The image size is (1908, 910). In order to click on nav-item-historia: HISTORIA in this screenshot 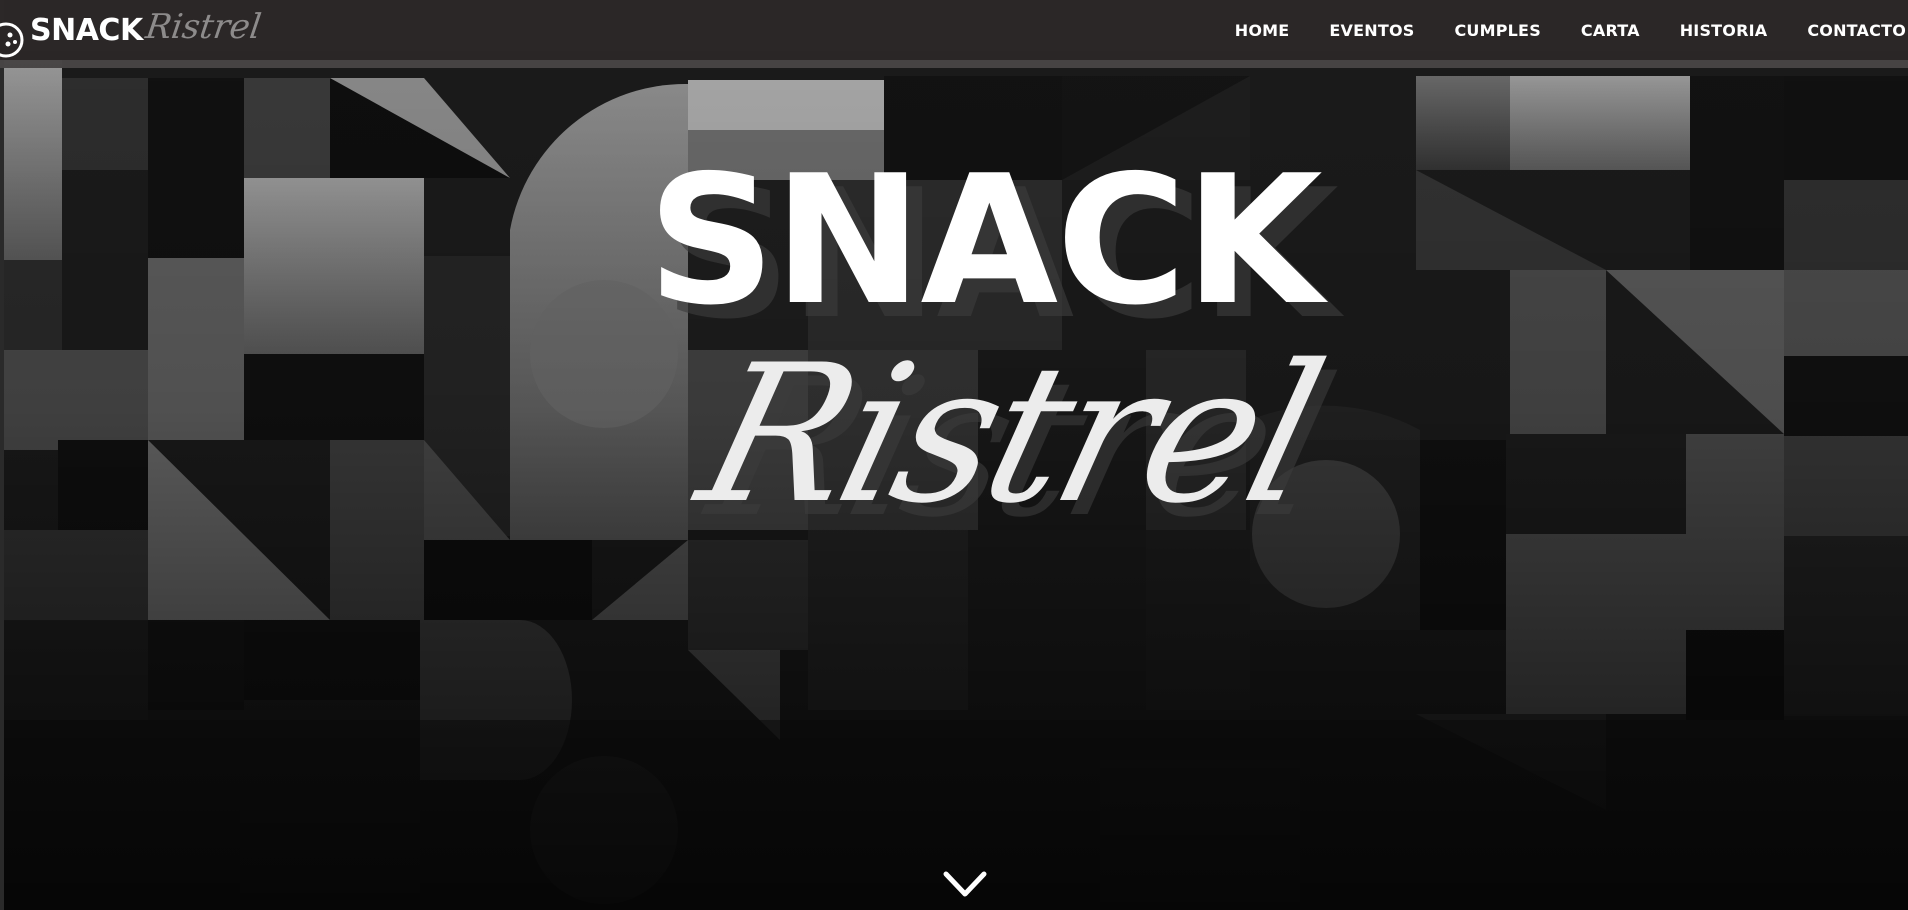, I will do `click(1724, 30)`.